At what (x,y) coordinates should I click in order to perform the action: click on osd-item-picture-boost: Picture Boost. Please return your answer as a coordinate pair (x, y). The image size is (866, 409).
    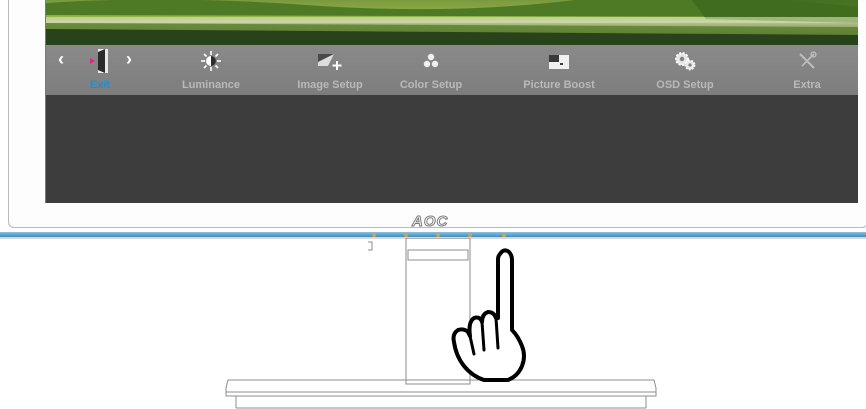
    Looking at the image, I should click on (559, 70).